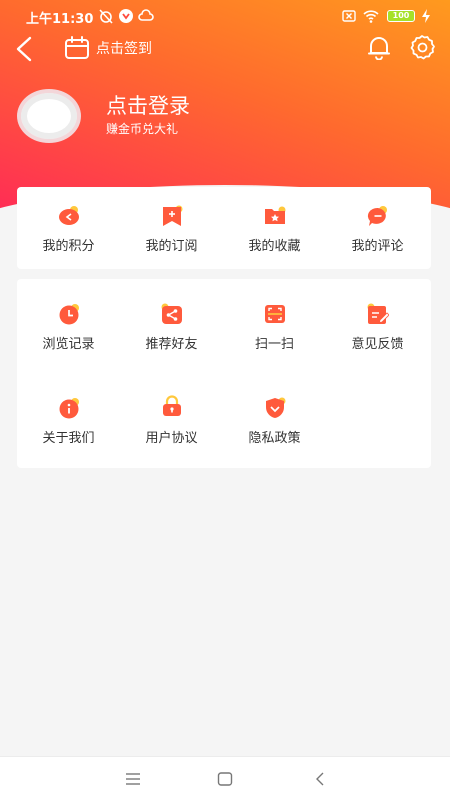  What do you see at coordinates (171, 313) in the screenshot?
I see `share-icon` at bounding box center [171, 313].